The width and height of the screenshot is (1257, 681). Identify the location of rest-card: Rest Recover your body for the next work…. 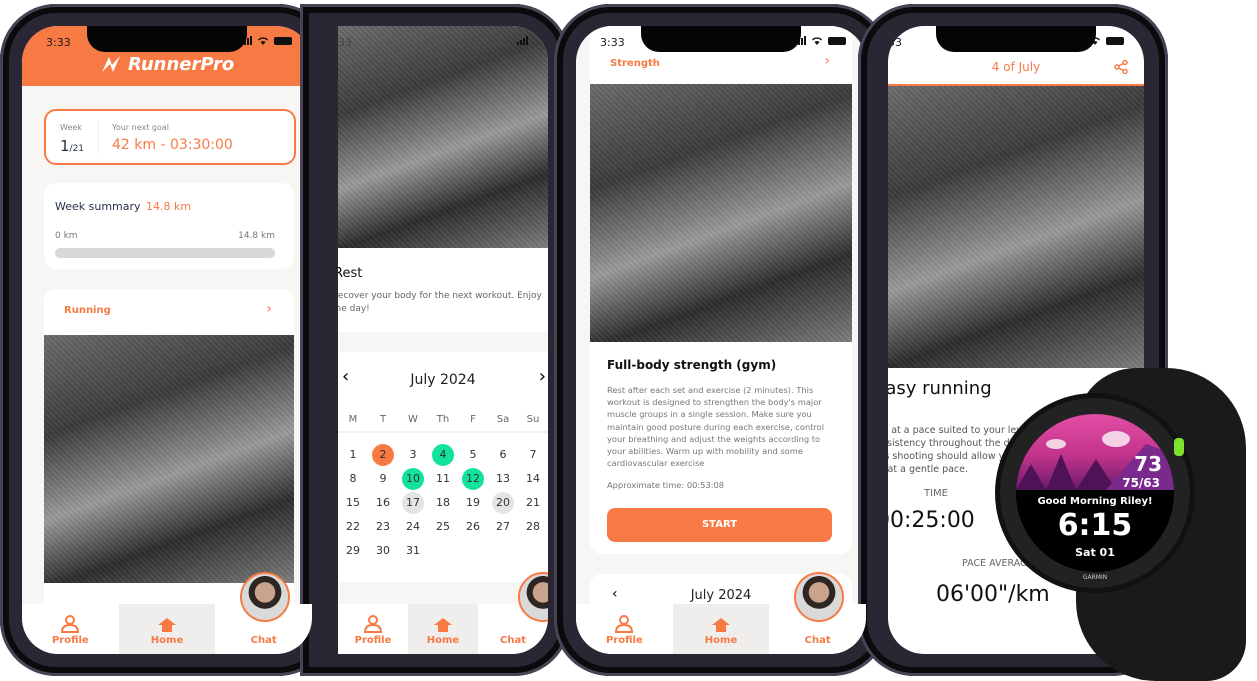
(443, 290).